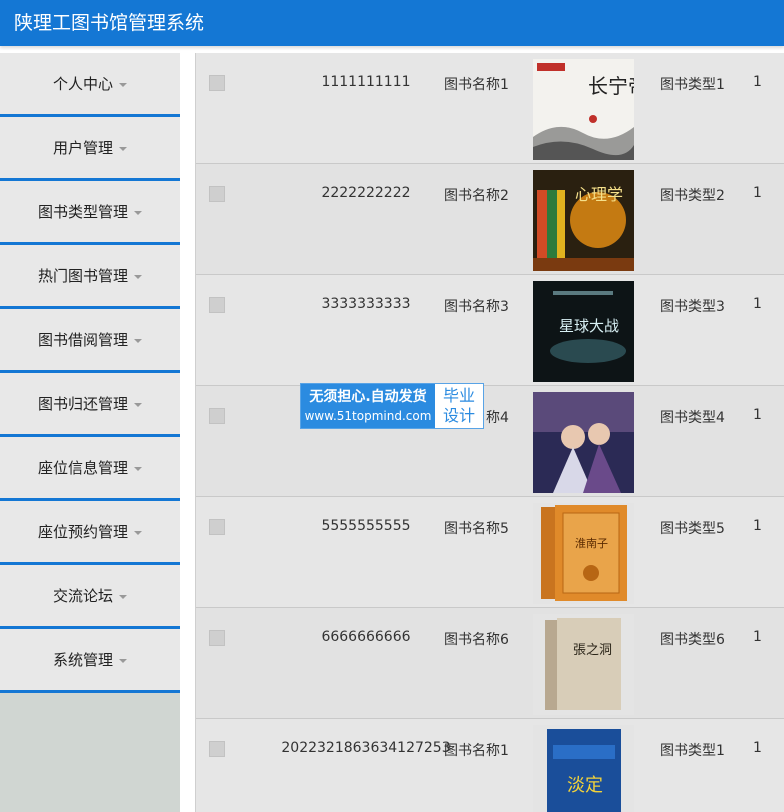 The image size is (784, 812). What do you see at coordinates (366, 82) in the screenshot?
I see `book-id: 1111111111` at bounding box center [366, 82].